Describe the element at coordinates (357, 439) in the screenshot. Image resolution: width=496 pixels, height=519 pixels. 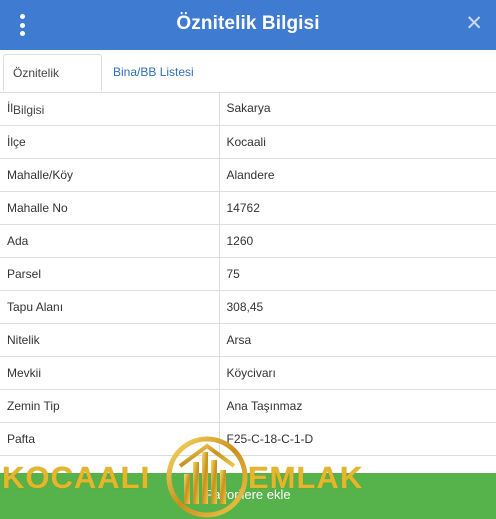
I see `attribute-value: F25-C-18-C-1-D` at that location.